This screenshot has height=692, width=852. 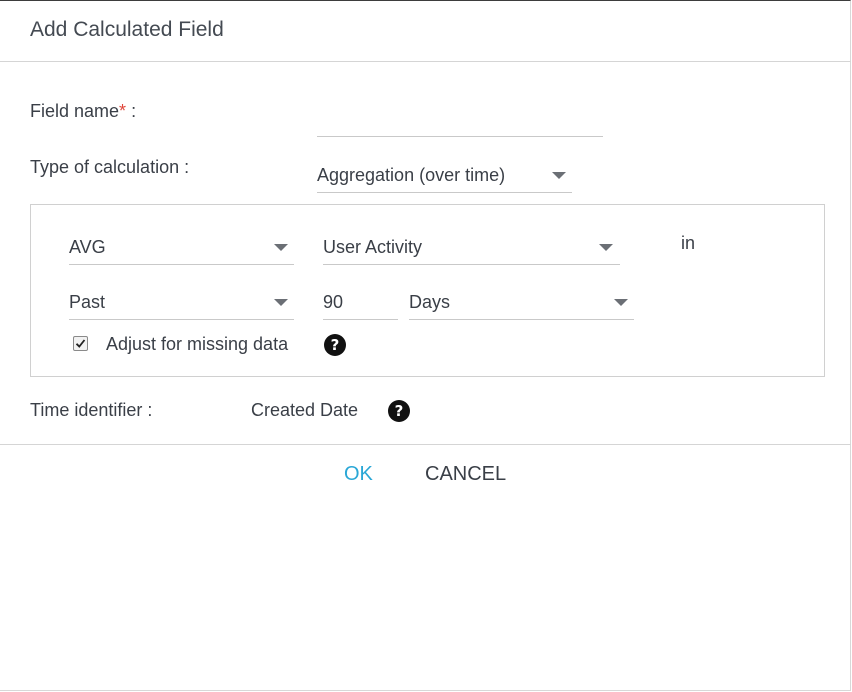 What do you see at coordinates (688, 243) in the screenshot?
I see `in-text: in` at bounding box center [688, 243].